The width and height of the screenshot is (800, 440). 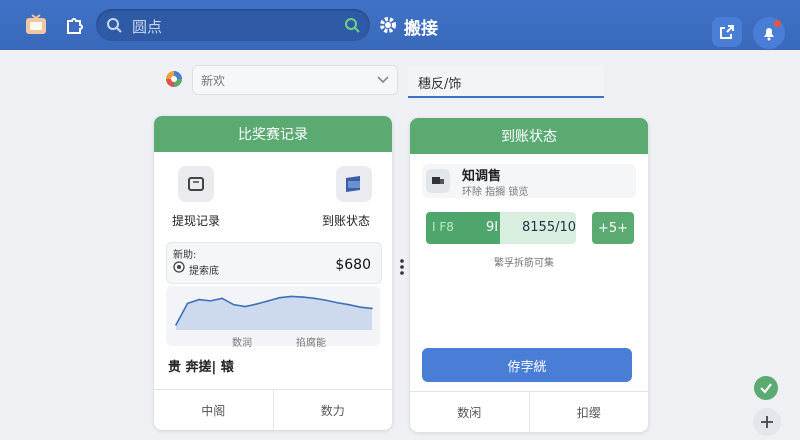 What do you see at coordinates (549, 227) in the screenshot?
I see `stat-value: 8155/10` at bounding box center [549, 227].